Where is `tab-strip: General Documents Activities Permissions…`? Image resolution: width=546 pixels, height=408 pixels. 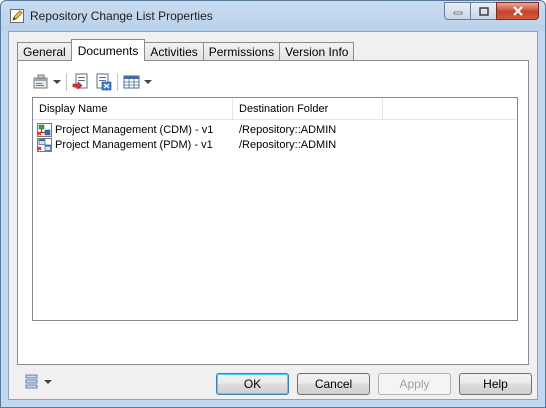 tab-strip: General Documents Activities Permissions… is located at coordinates (186, 50).